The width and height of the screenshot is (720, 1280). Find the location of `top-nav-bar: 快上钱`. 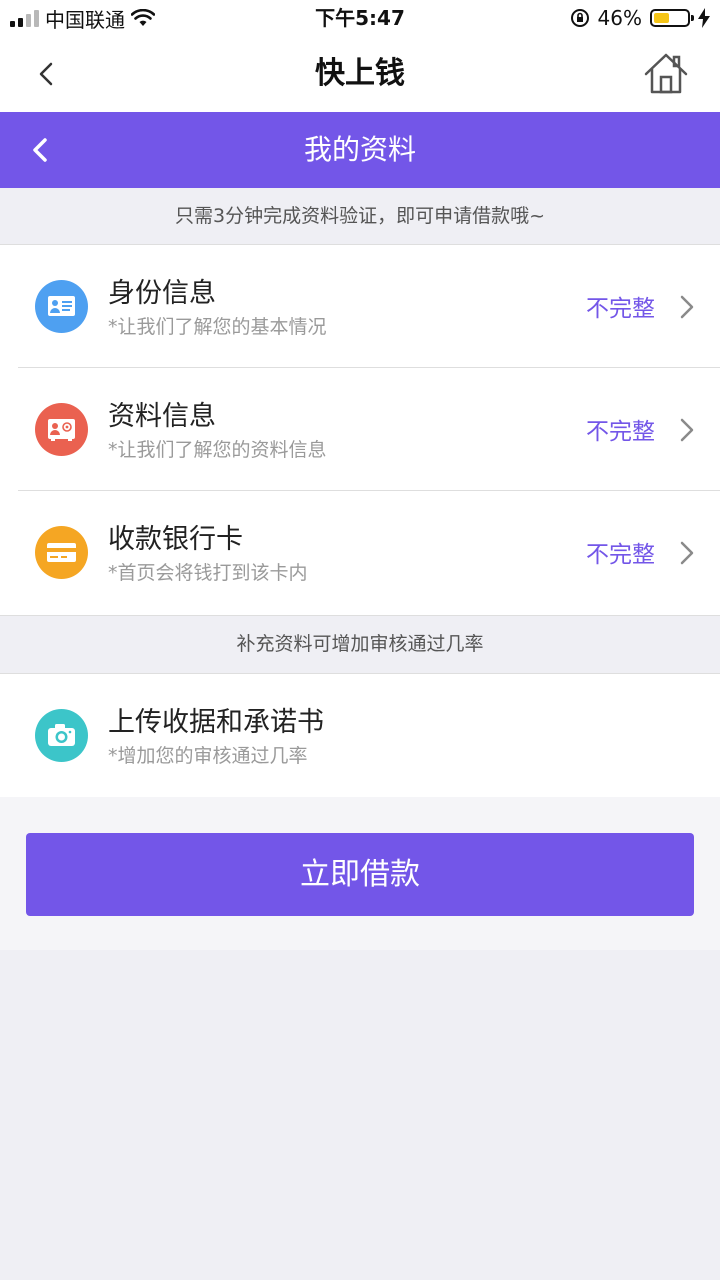

top-nav-bar: 快上钱 is located at coordinates (360, 74).